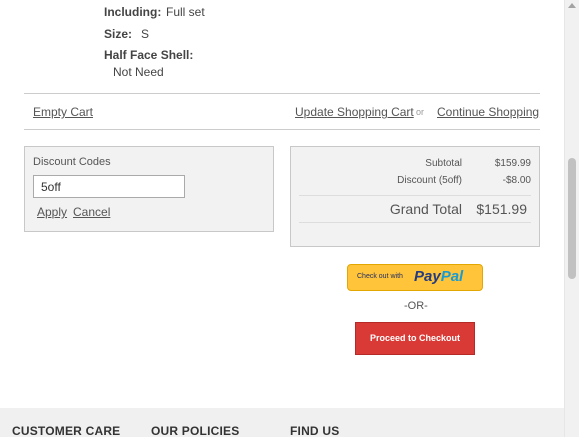  Describe the element at coordinates (512, 163) in the screenshot. I see `subtotal-value: $159.99` at that location.